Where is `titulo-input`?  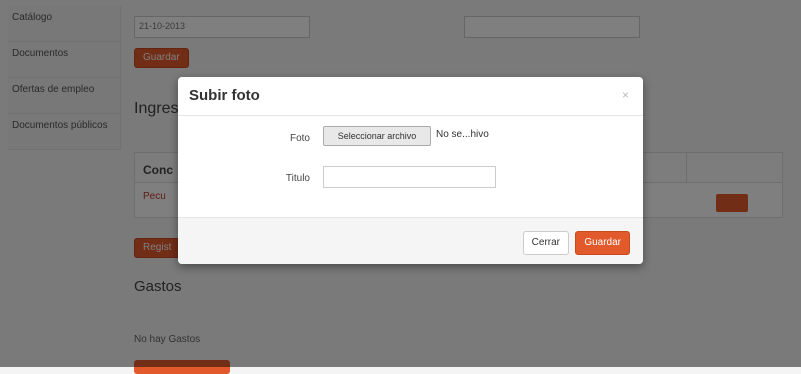
titulo-input is located at coordinates (409, 177).